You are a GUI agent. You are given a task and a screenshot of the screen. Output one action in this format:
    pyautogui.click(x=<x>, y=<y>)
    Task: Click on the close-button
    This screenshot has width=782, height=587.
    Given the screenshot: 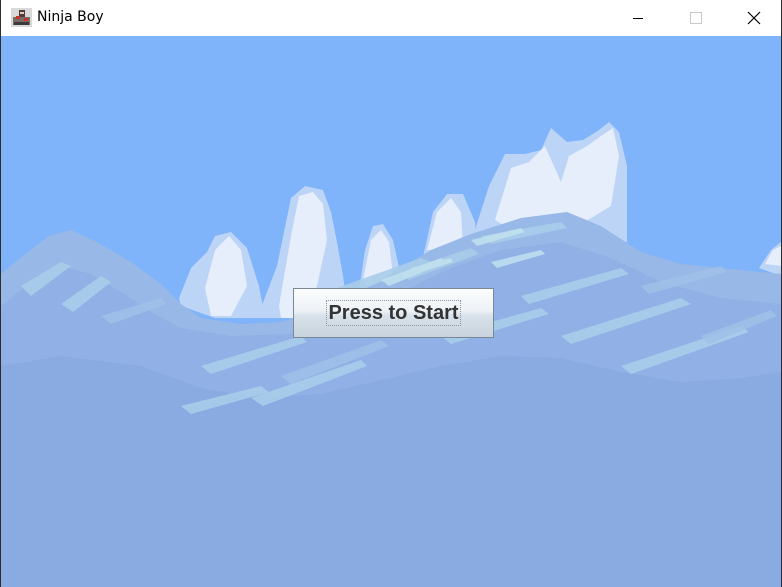 What is the action you would take?
    pyautogui.click(x=753, y=18)
    